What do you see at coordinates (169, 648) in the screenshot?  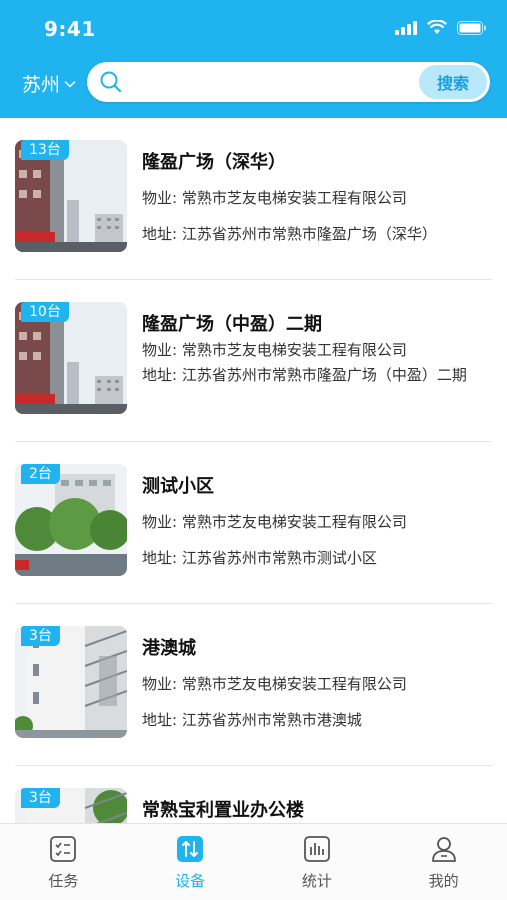 I see `property-name: 港澳城` at bounding box center [169, 648].